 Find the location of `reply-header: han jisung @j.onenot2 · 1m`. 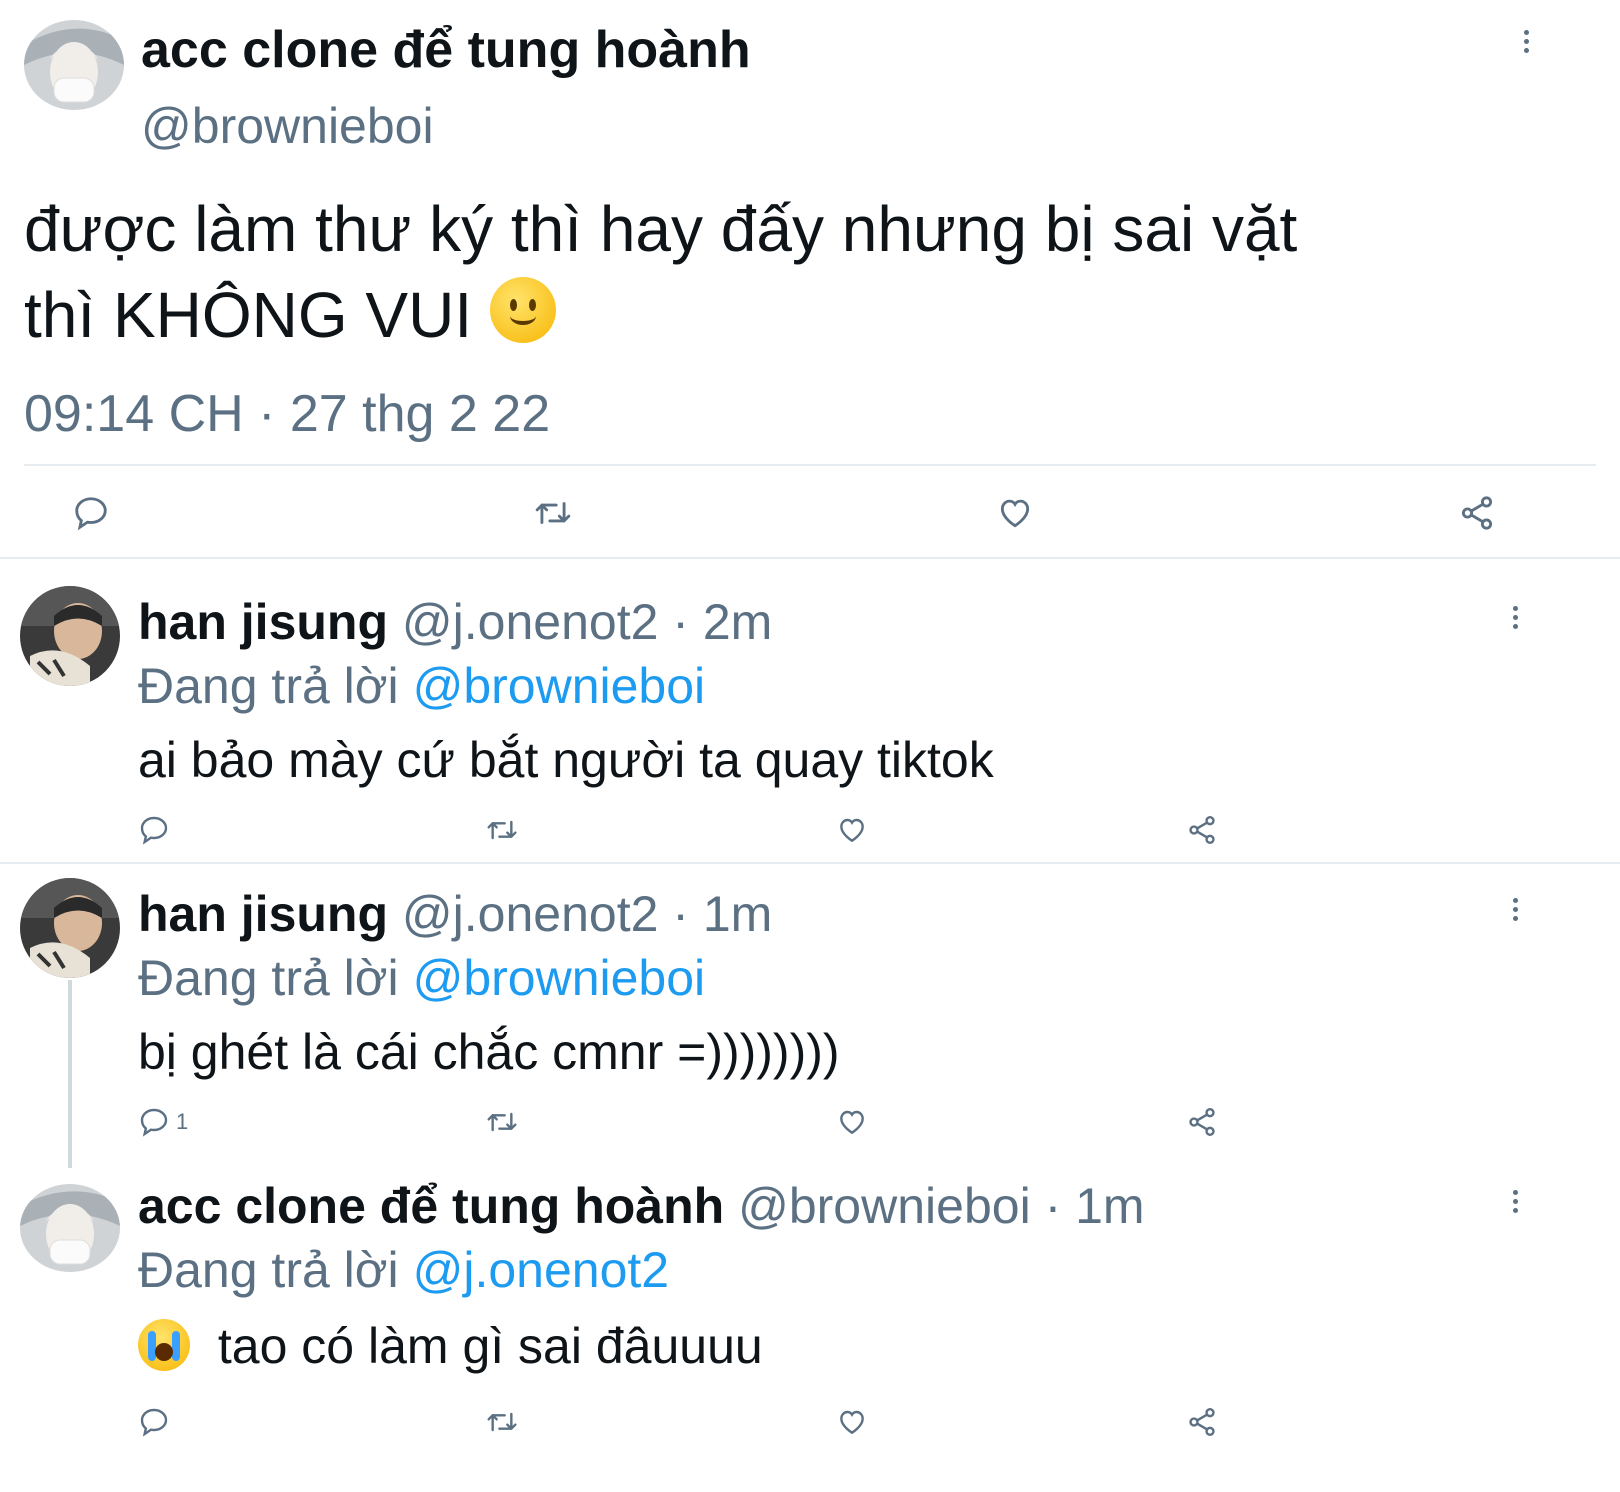

reply-header: han jisung @j.onenot2 · 1m is located at coordinates (455, 914).